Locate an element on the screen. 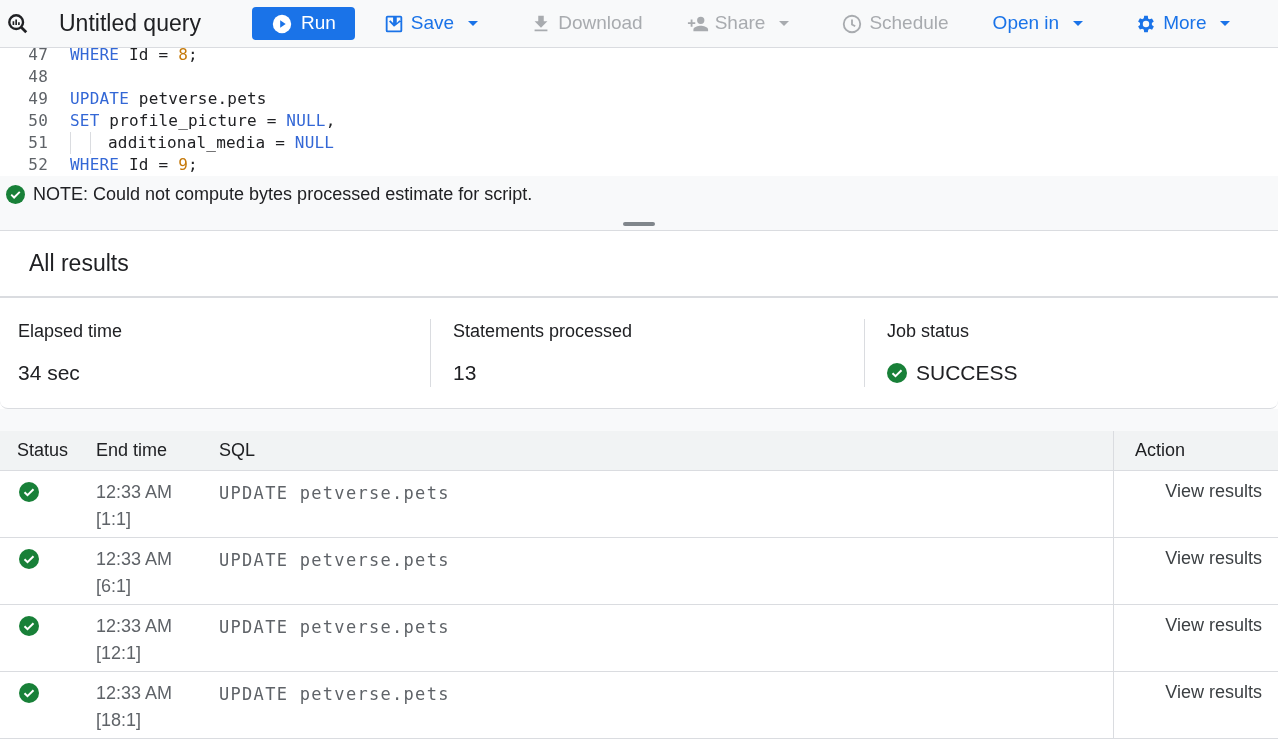 The height and width of the screenshot is (753, 1278). code-line: WHERE Id = 8; is located at coordinates (134, 57).